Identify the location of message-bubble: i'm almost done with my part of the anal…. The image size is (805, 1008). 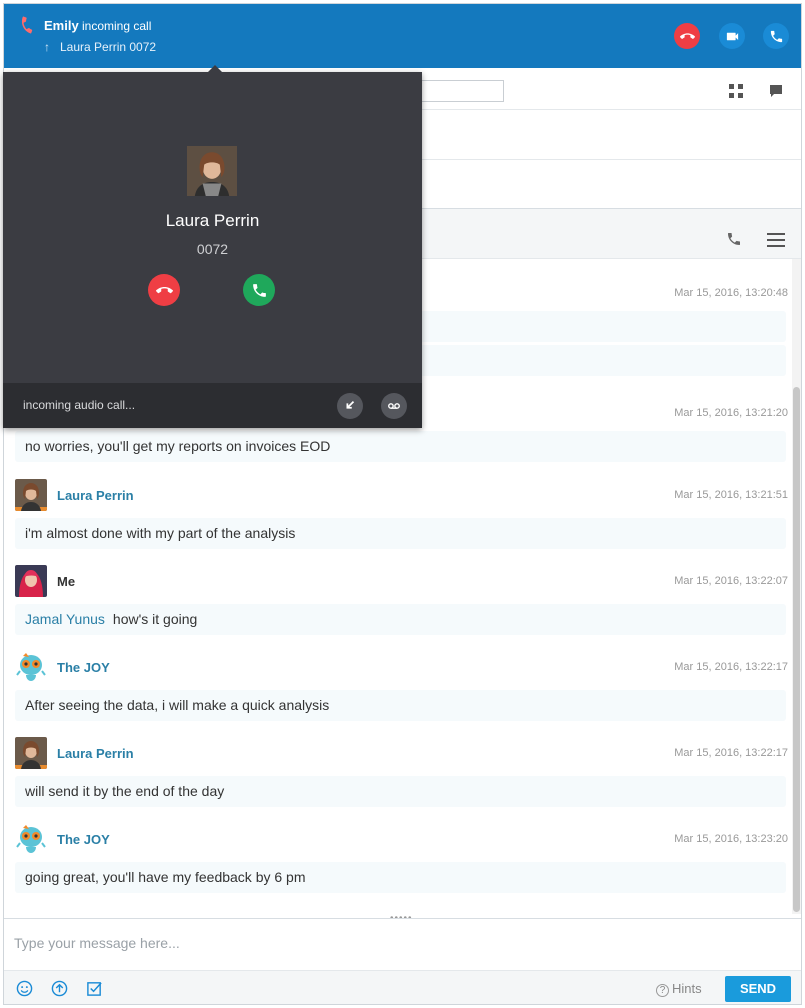
(400, 533).